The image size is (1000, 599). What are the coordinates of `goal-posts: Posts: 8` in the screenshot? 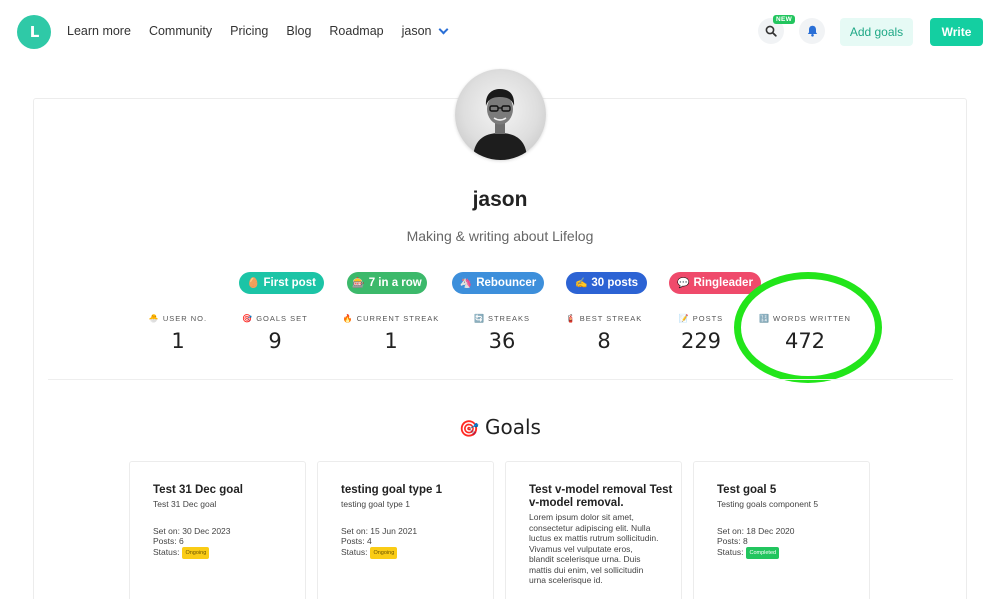 It's located at (732, 541).